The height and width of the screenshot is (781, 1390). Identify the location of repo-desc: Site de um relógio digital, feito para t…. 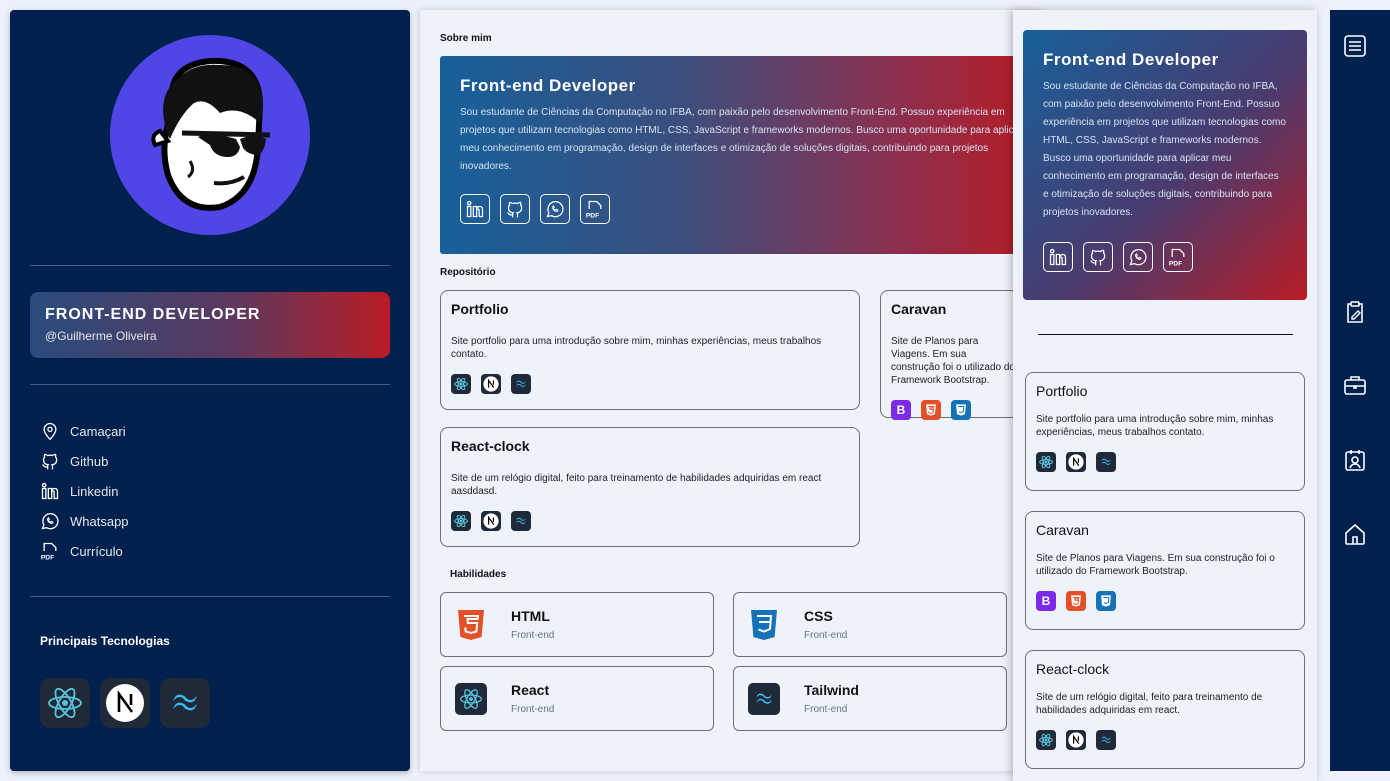
(1149, 704).